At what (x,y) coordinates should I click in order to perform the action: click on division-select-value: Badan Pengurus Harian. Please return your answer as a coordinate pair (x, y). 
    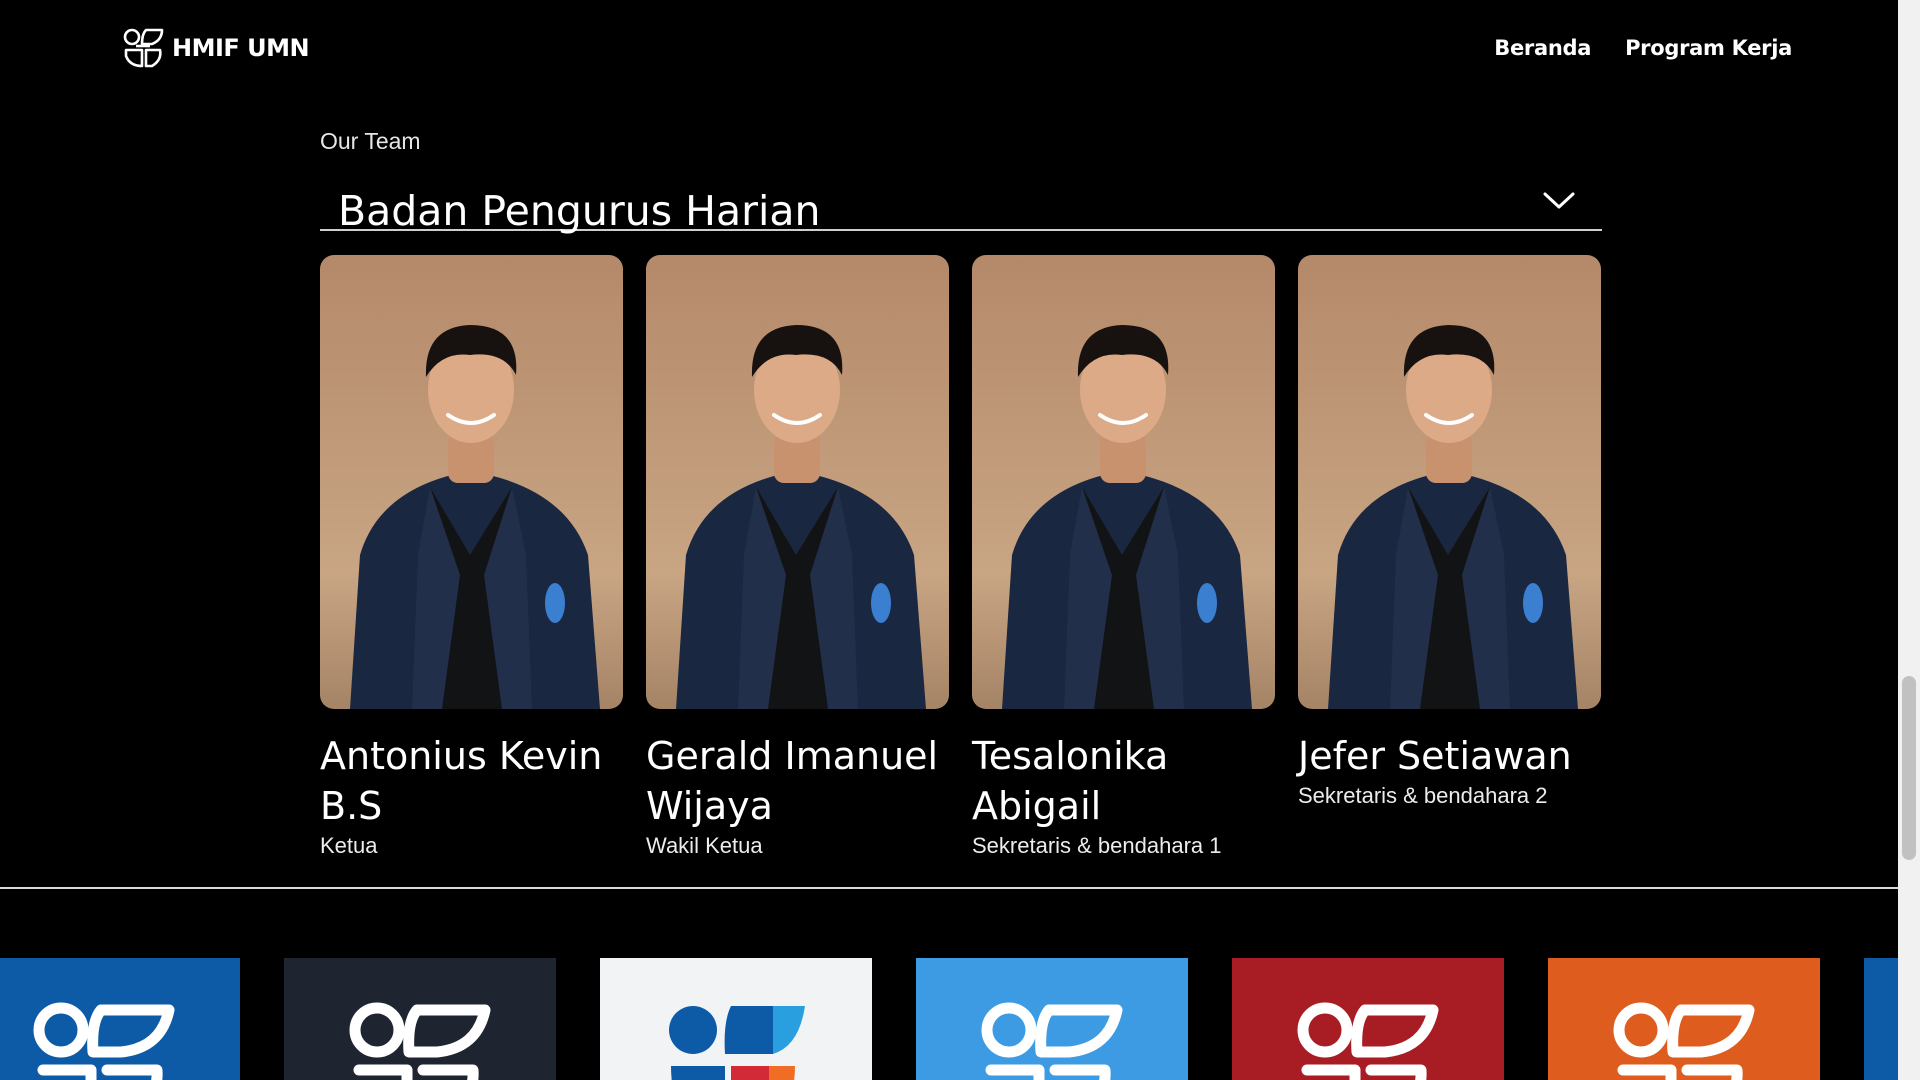
    Looking at the image, I should click on (579, 211).